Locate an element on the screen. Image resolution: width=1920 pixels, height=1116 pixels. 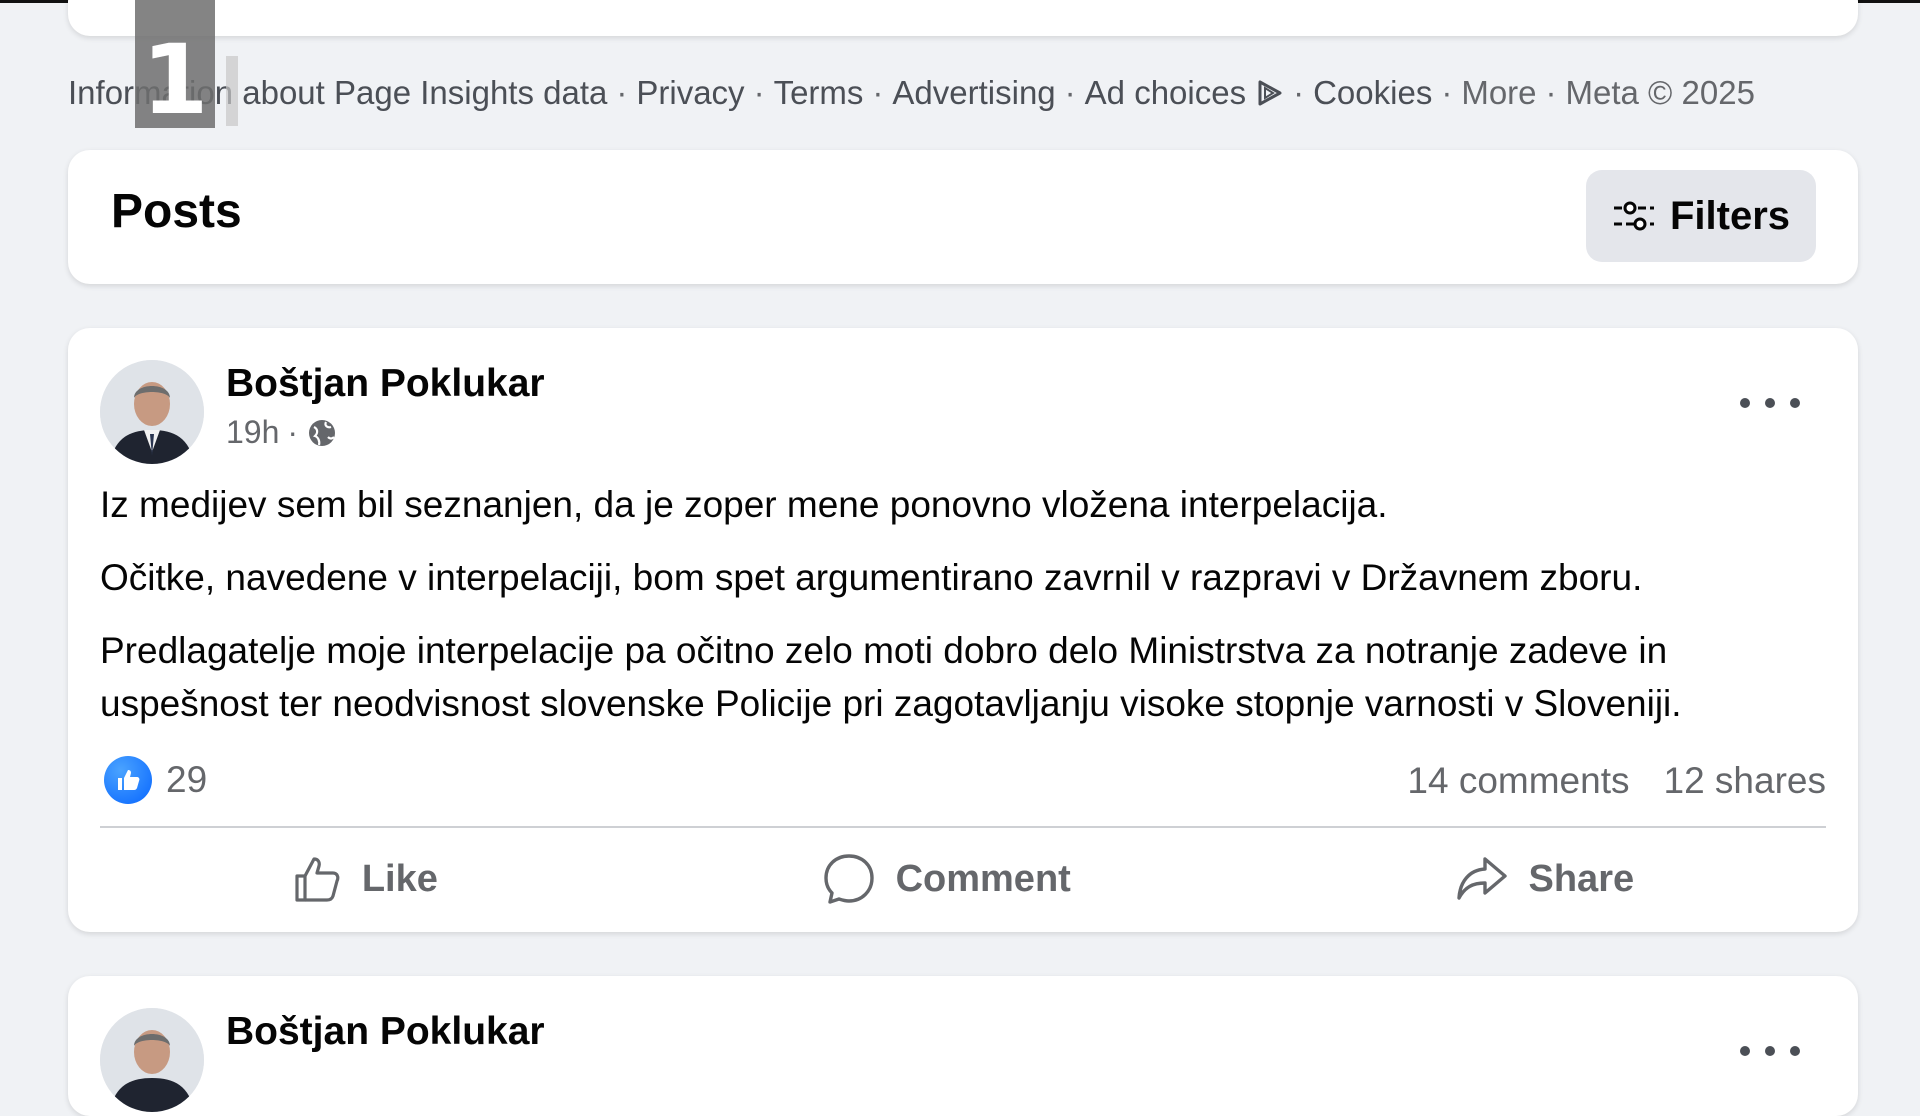
filters-button-label: Filters is located at coordinates (1730, 215).